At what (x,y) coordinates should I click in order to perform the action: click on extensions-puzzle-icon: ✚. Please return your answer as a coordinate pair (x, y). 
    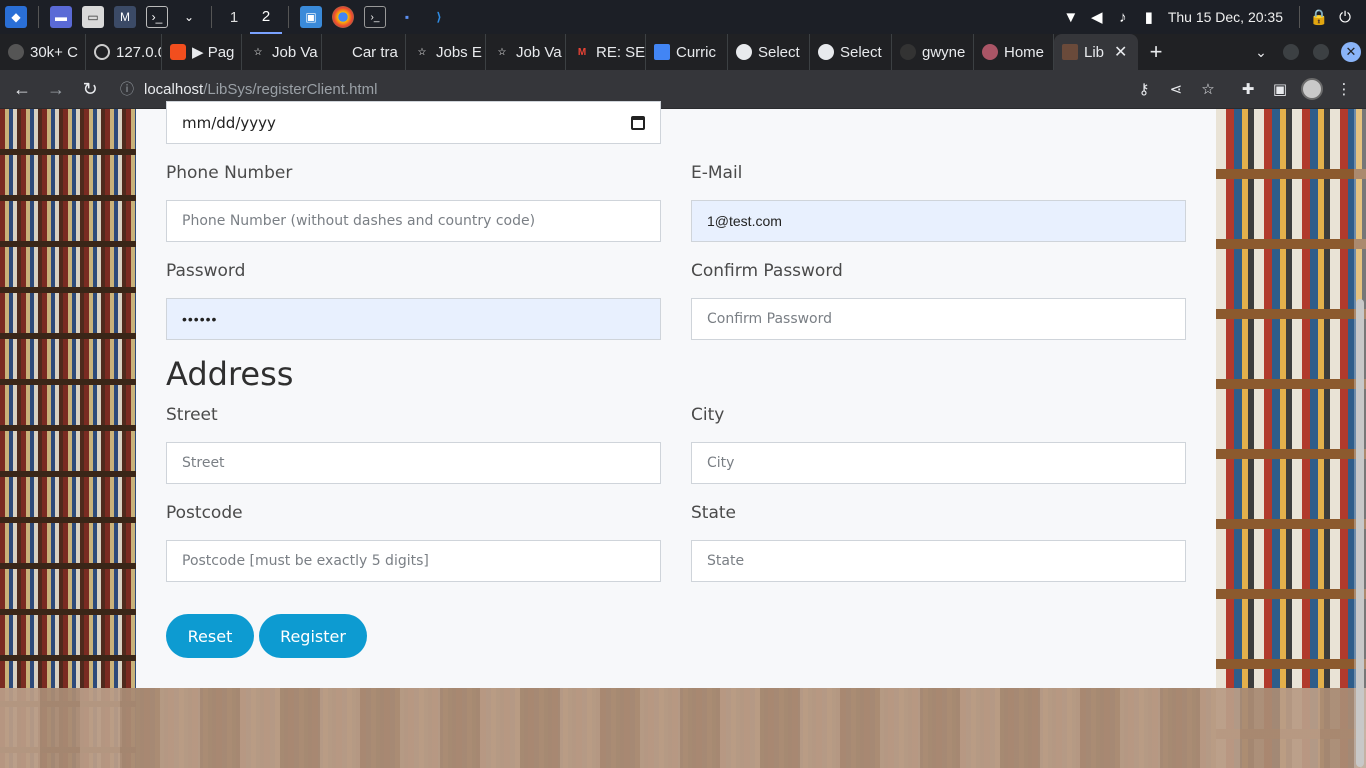
    Looking at the image, I should click on (1248, 89).